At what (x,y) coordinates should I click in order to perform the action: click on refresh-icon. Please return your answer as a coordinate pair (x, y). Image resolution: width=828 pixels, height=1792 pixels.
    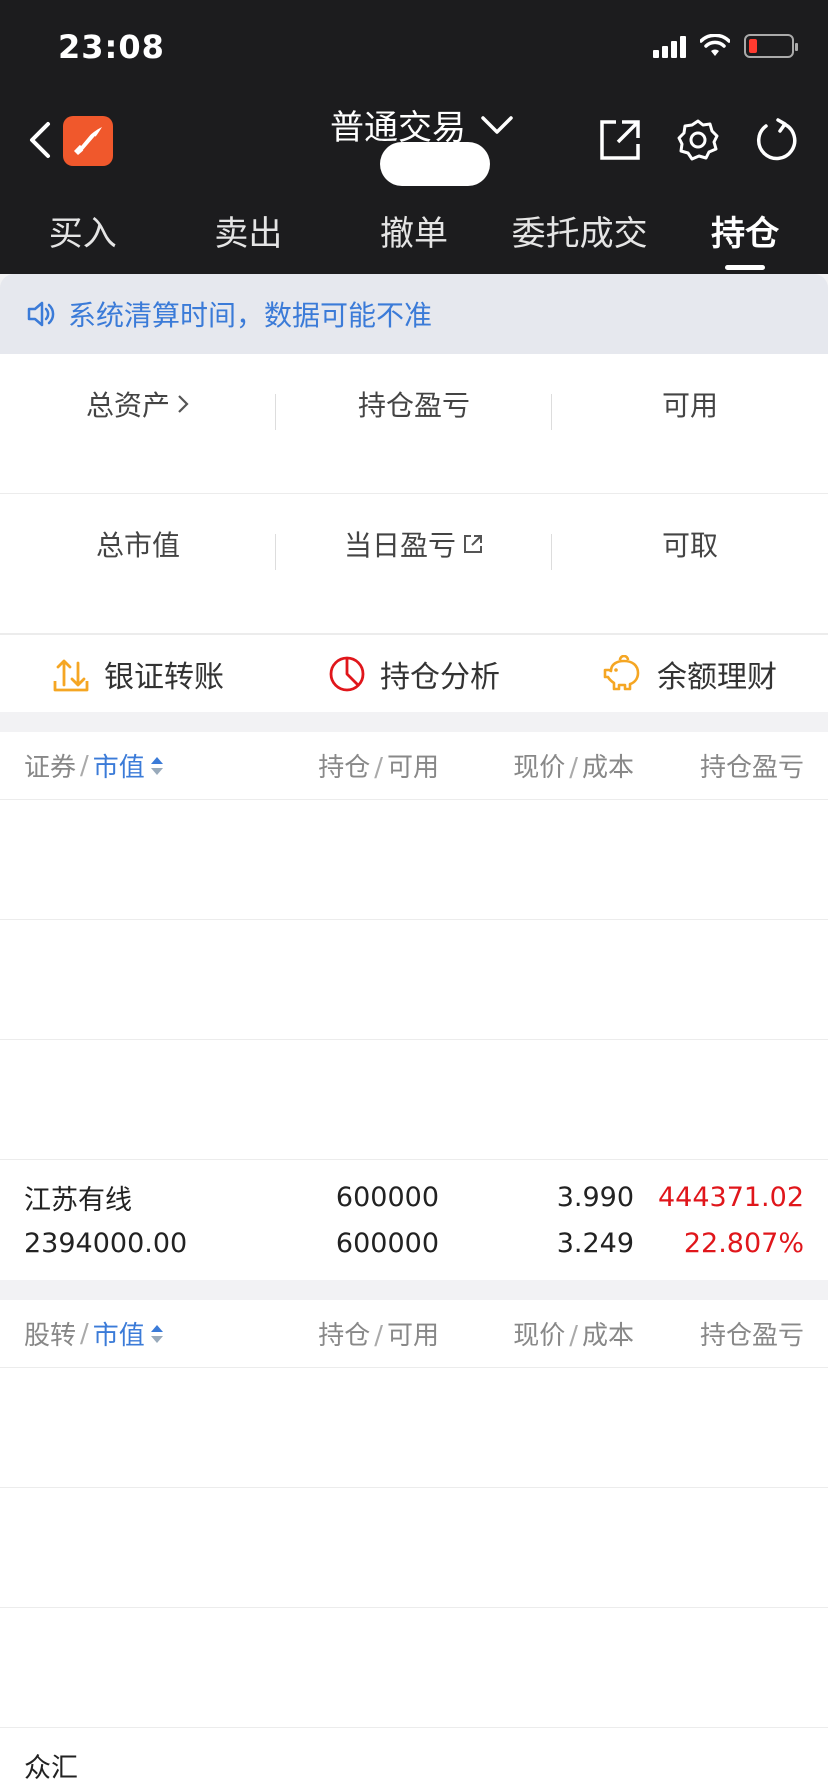
    Looking at the image, I should click on (776, 140).